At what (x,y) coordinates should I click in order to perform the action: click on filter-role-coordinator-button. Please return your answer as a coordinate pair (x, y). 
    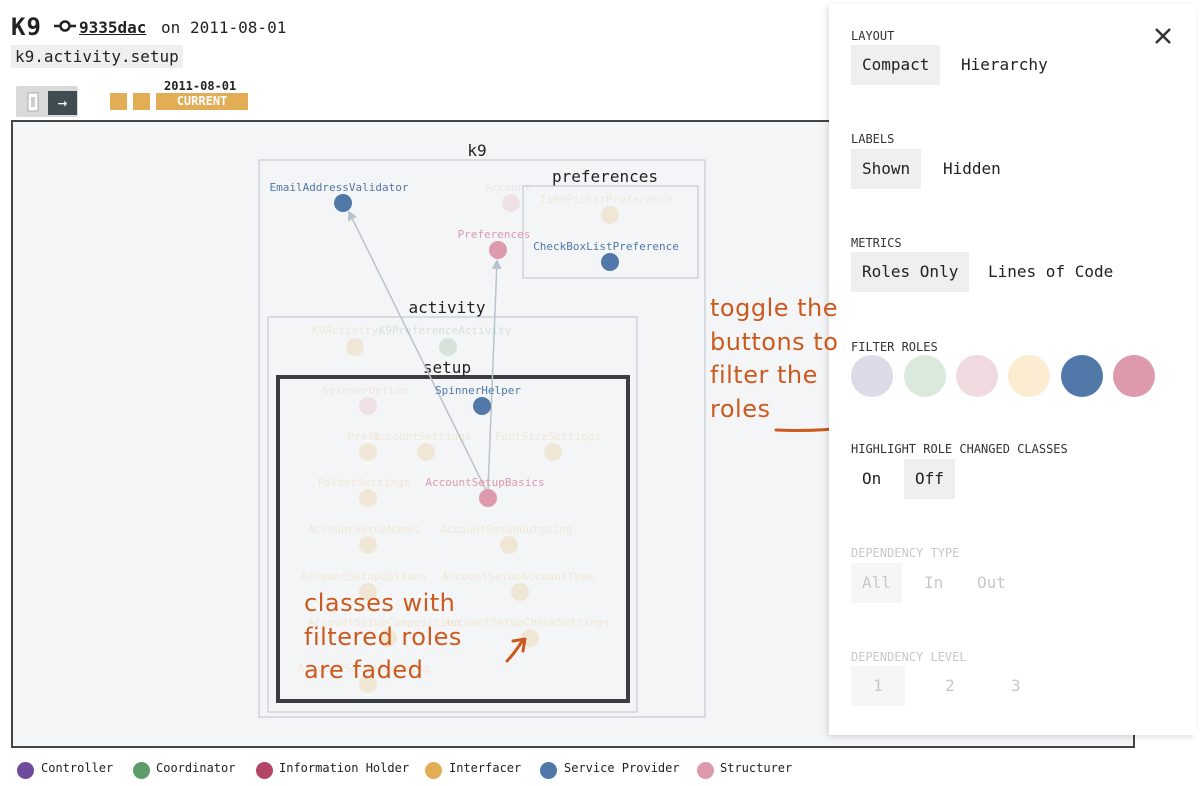
    Looking at the image, I should click on (925, 376).